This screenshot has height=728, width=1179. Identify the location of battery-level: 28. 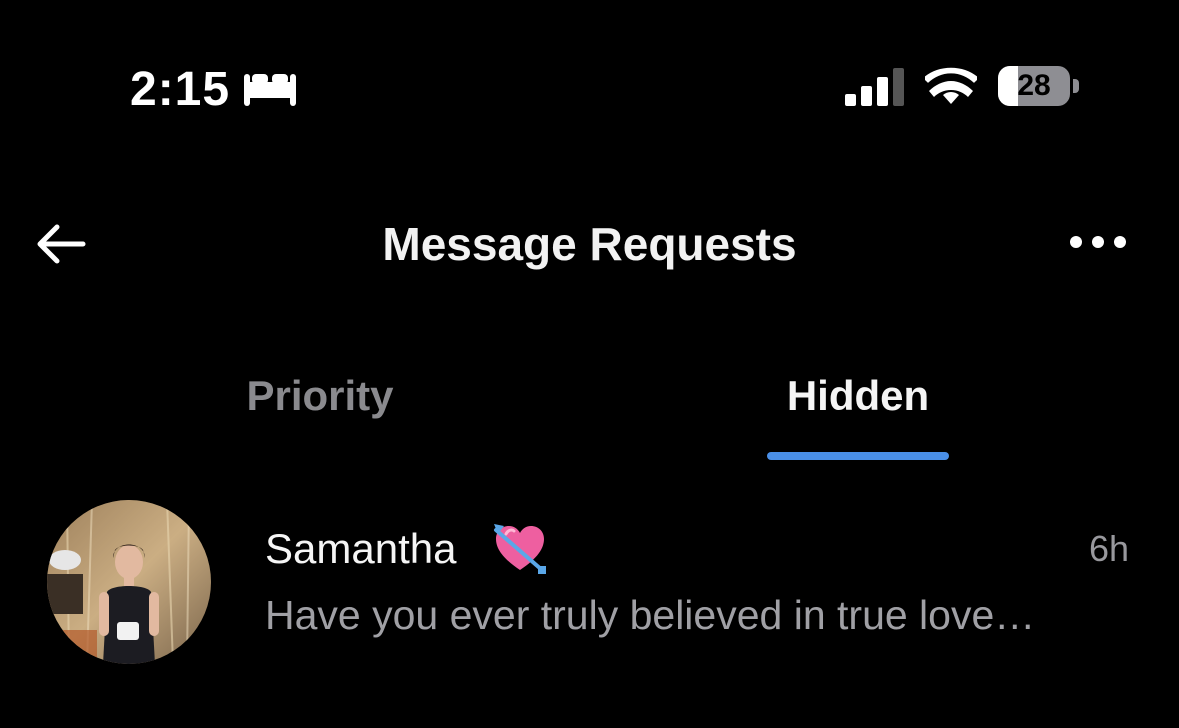
(1034, 85).